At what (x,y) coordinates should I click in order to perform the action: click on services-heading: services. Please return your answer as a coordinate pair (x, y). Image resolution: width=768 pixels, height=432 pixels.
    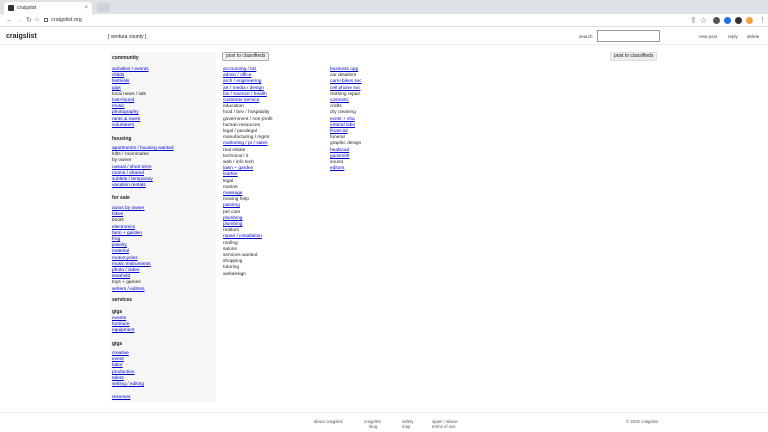
    Looking at the image, I should click on (122, 300).